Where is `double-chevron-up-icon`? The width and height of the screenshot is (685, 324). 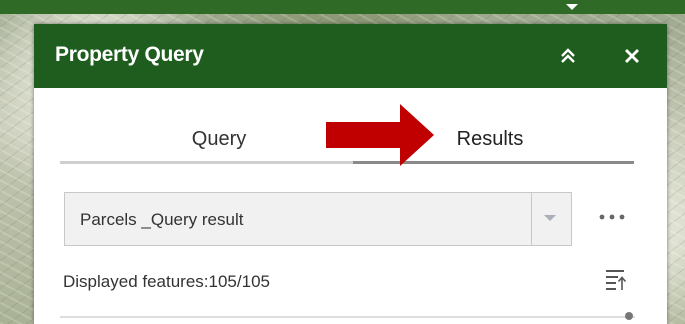
double-chevron-up-icon is located at coordinates (568, 55).